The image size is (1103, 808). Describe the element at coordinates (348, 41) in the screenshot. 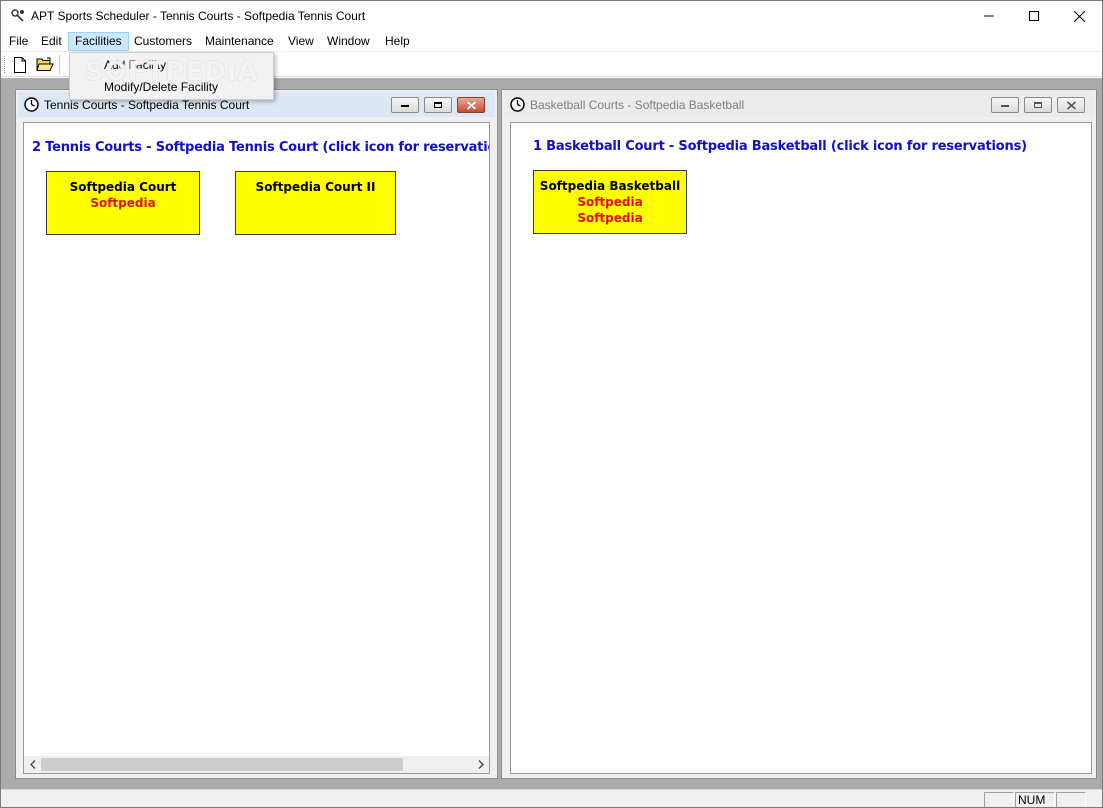

I see `menu-window: Window` at that location.